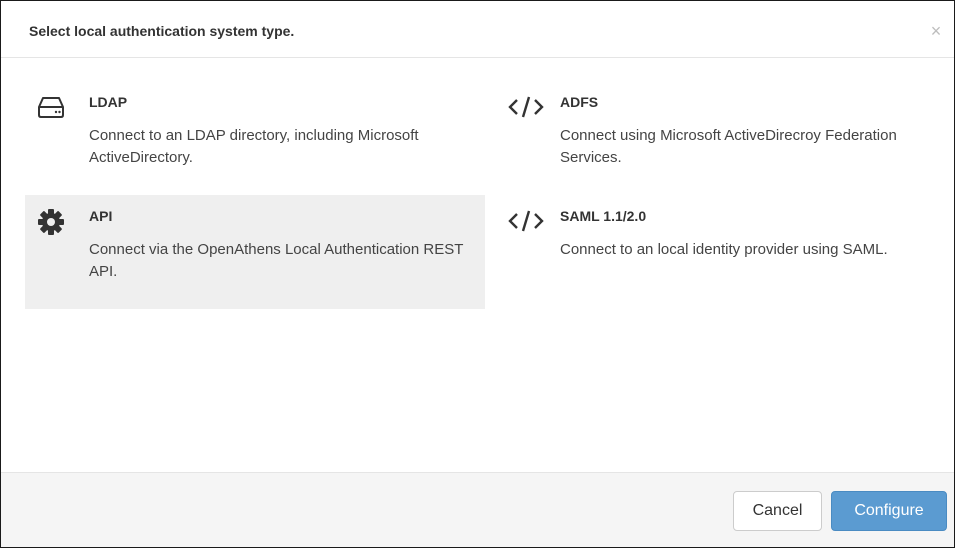 The width and height of the screenshot is (955, 548). I want to click on close-icon: ×, so click(936, 31).